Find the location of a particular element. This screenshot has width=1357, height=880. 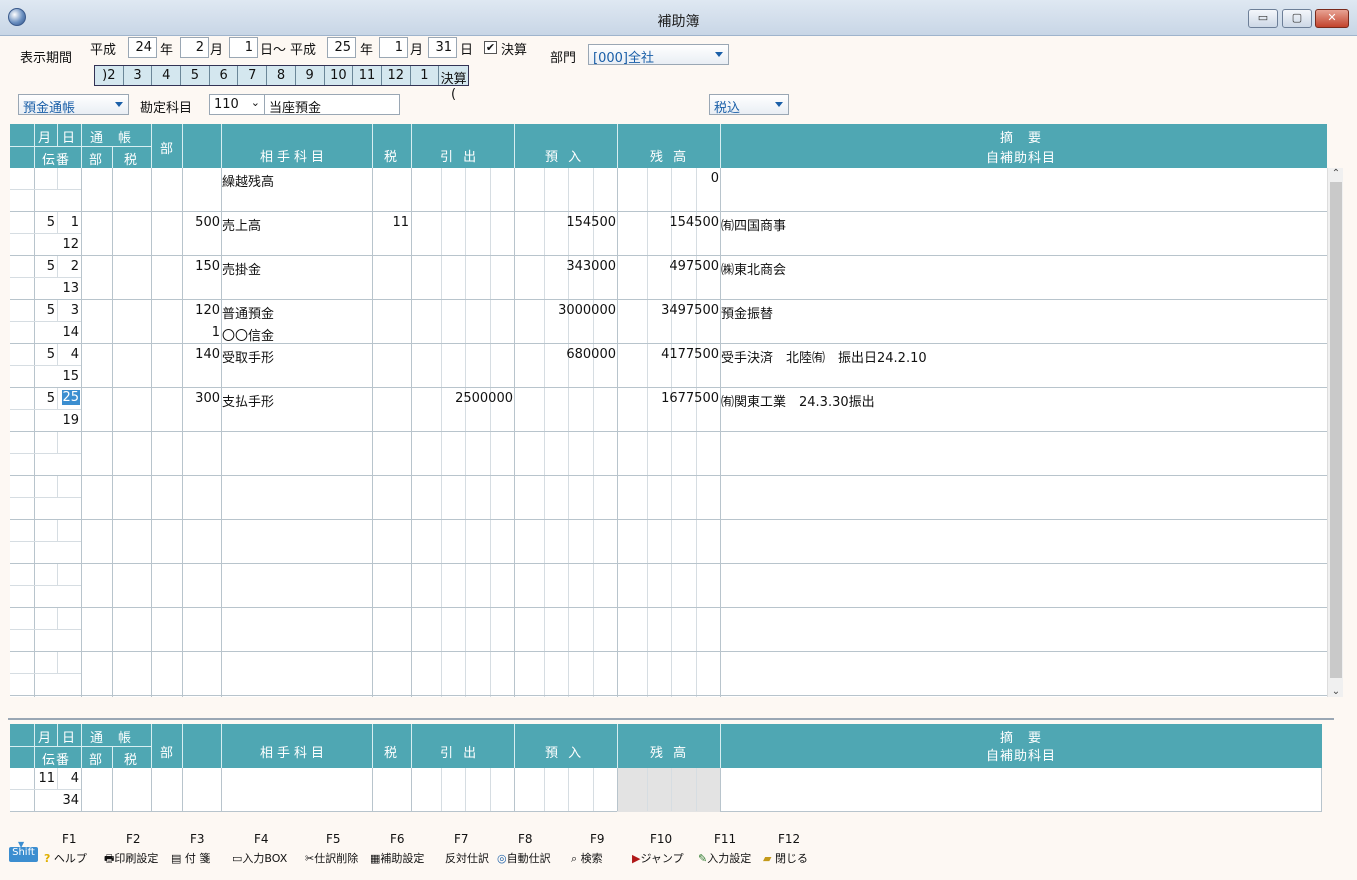

close-button: ✕ is located at coordinates (1332, 18).